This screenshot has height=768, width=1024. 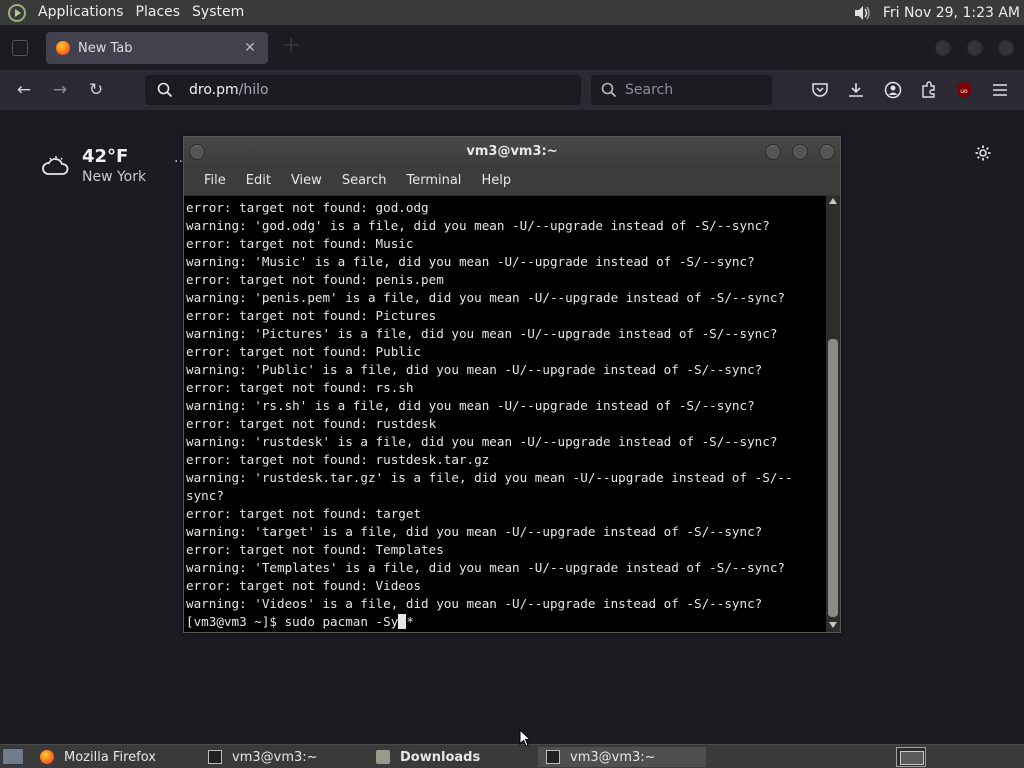 I want to click on terminal-line: error: target not found: Pictures, so click(x=311, y=315).